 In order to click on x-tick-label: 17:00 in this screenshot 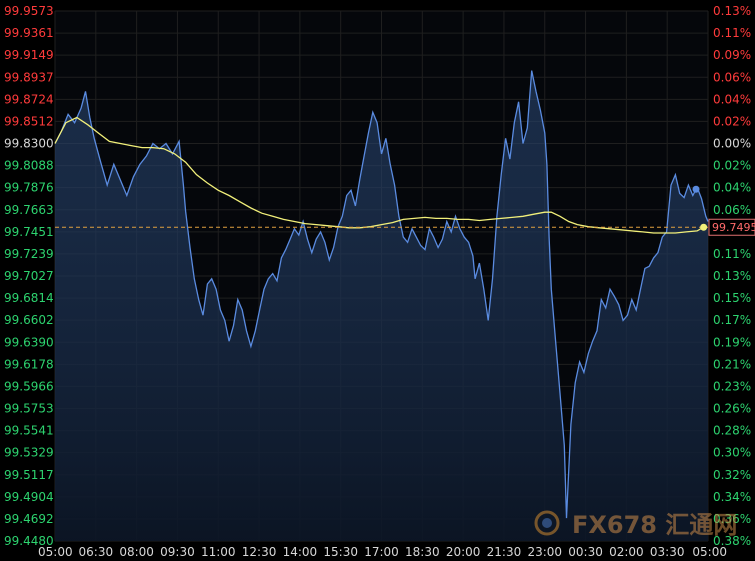, I will do `click(381, 552)`.